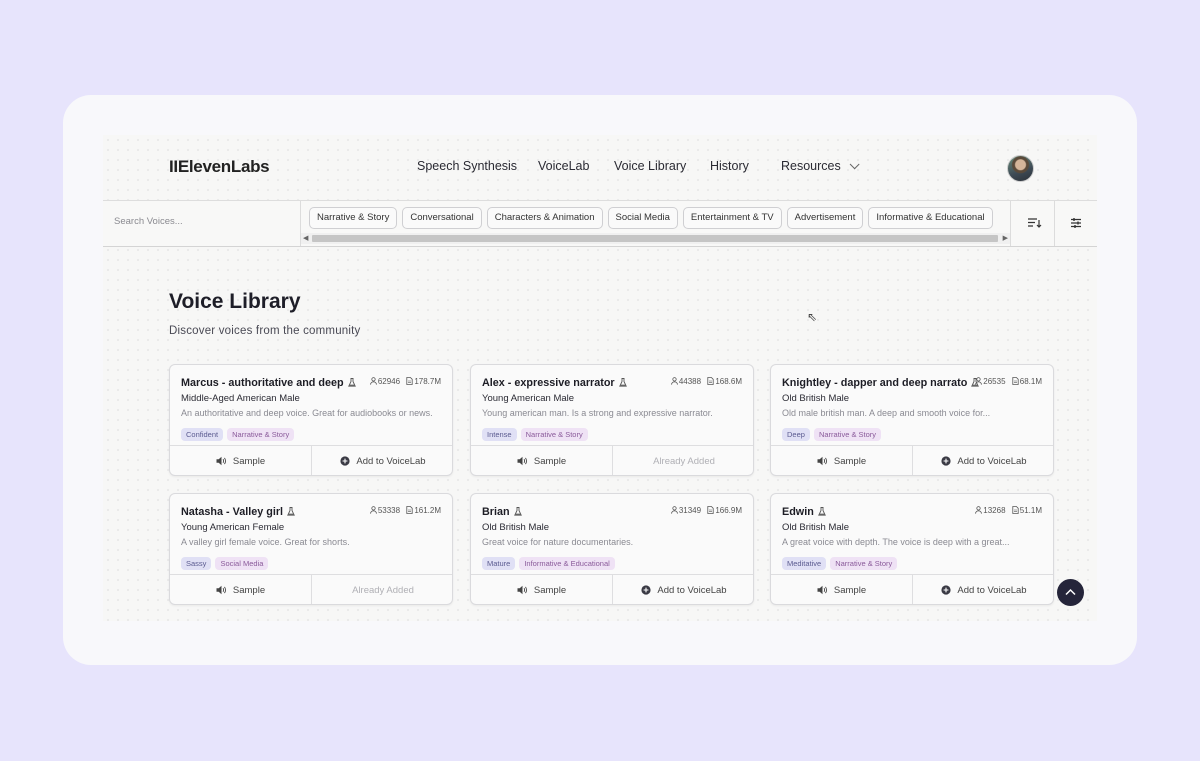  What do you see at coordinates (305, 238) in the screenshot?
I see `scroll-left-icon: ◀` at bounding box center [305, 238].